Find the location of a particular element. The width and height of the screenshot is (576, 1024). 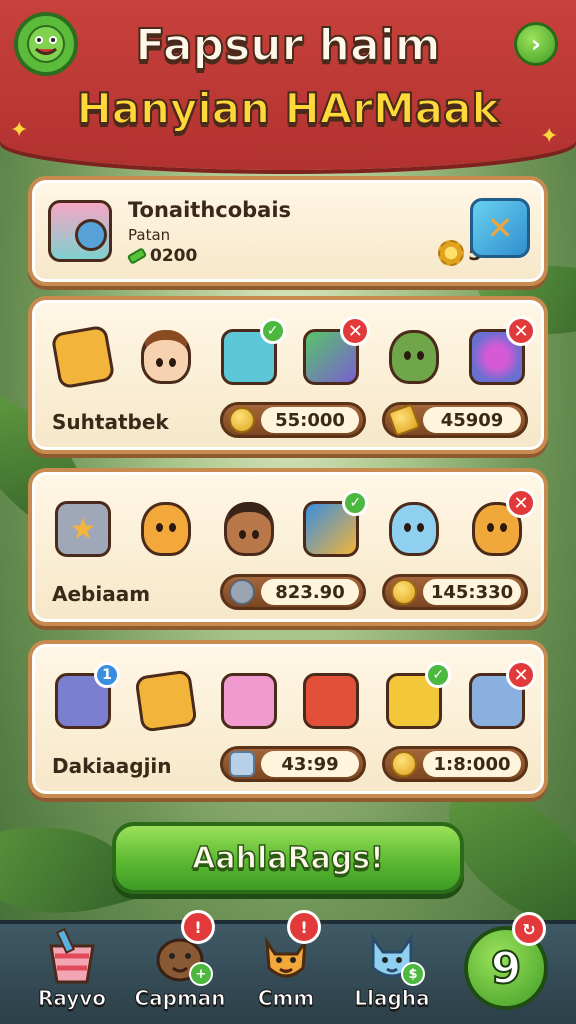

price-pill: 55:000 is located at coordinates (293, 420).